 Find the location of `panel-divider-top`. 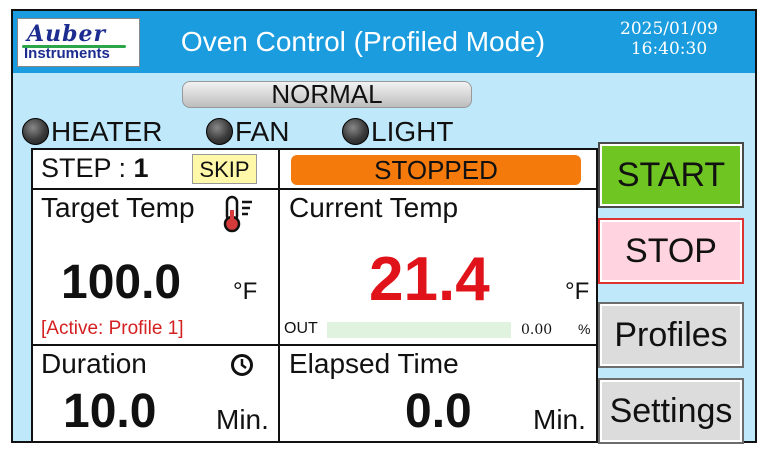

panel-divider-top is located at coordinates (314, 189).